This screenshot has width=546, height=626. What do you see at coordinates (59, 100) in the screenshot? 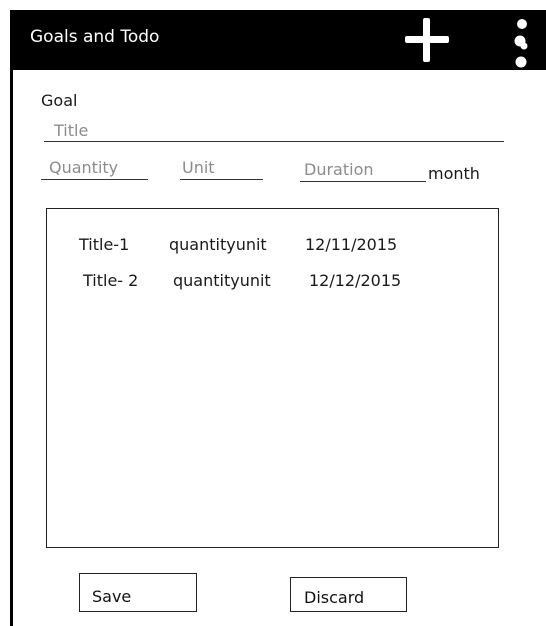
I see `goal-label: Goal` at bounding box center [59, 100].